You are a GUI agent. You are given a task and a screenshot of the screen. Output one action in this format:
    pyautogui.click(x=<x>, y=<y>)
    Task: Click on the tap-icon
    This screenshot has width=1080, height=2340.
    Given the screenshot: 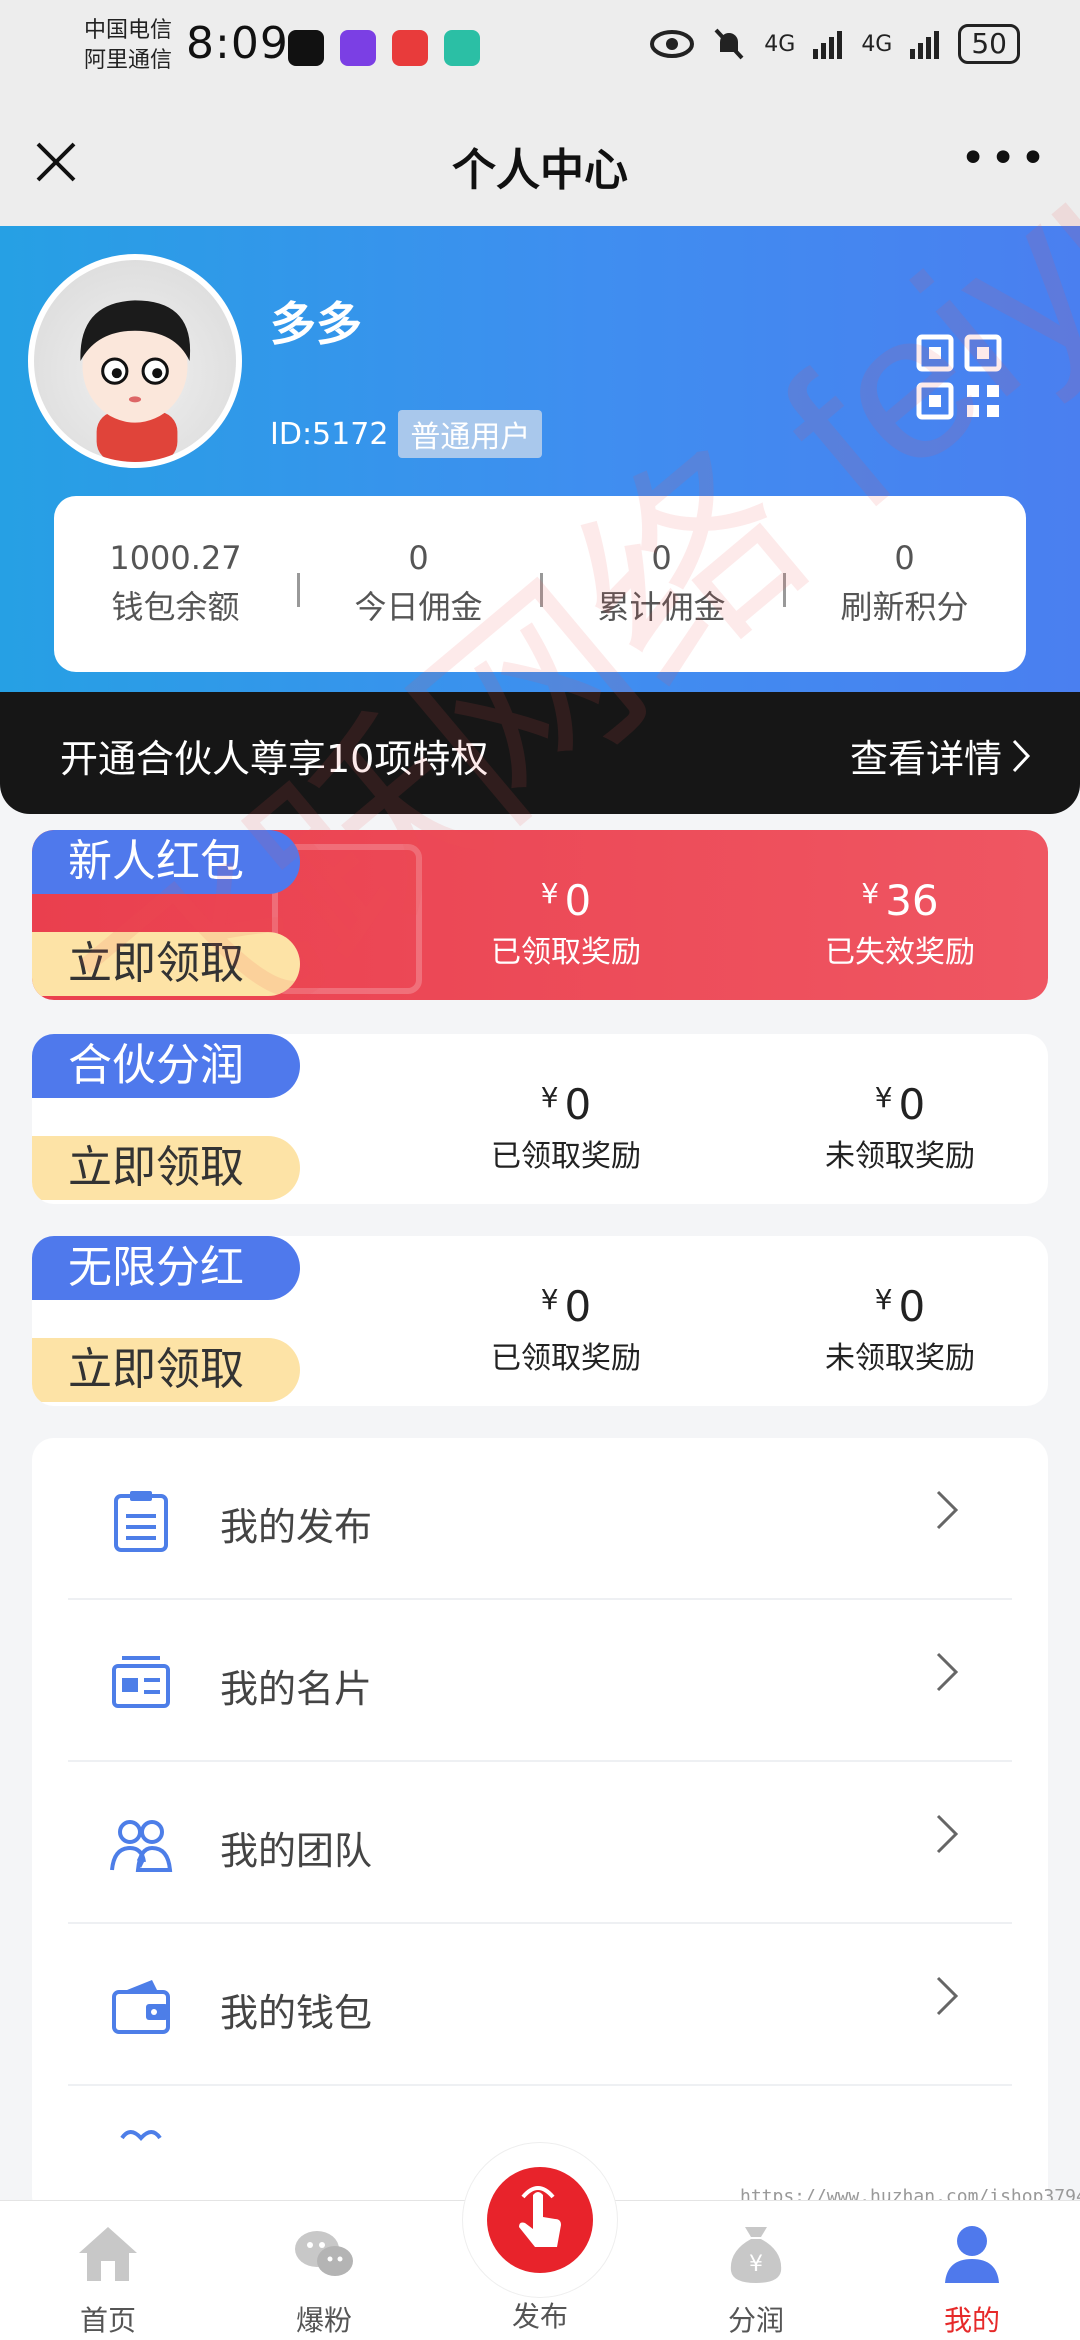 What is the action you would take?
    pyautogui.click(x=540, y=2216)
    